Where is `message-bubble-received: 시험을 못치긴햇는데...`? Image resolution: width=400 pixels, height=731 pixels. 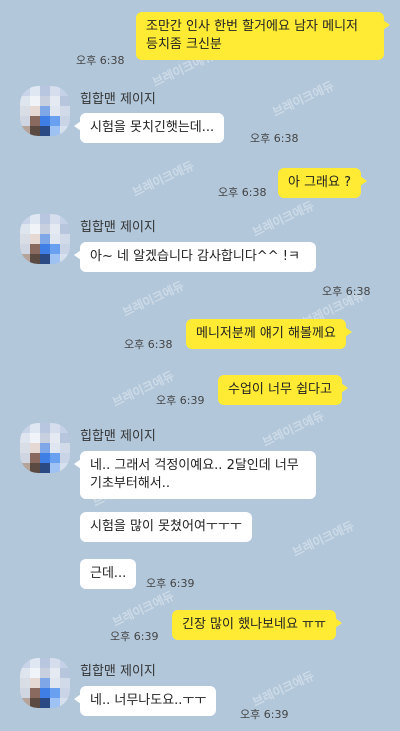 message-bubble-received: 시험을 못치긴햇는데... is located at coordinates (149, 128).